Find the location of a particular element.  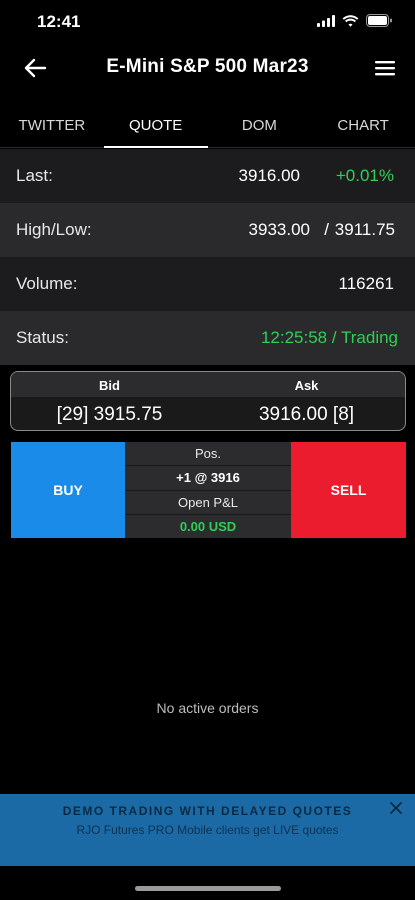

quote-row-last: Last: 3916.00 +0.01% is located at coordinates (207, 176).